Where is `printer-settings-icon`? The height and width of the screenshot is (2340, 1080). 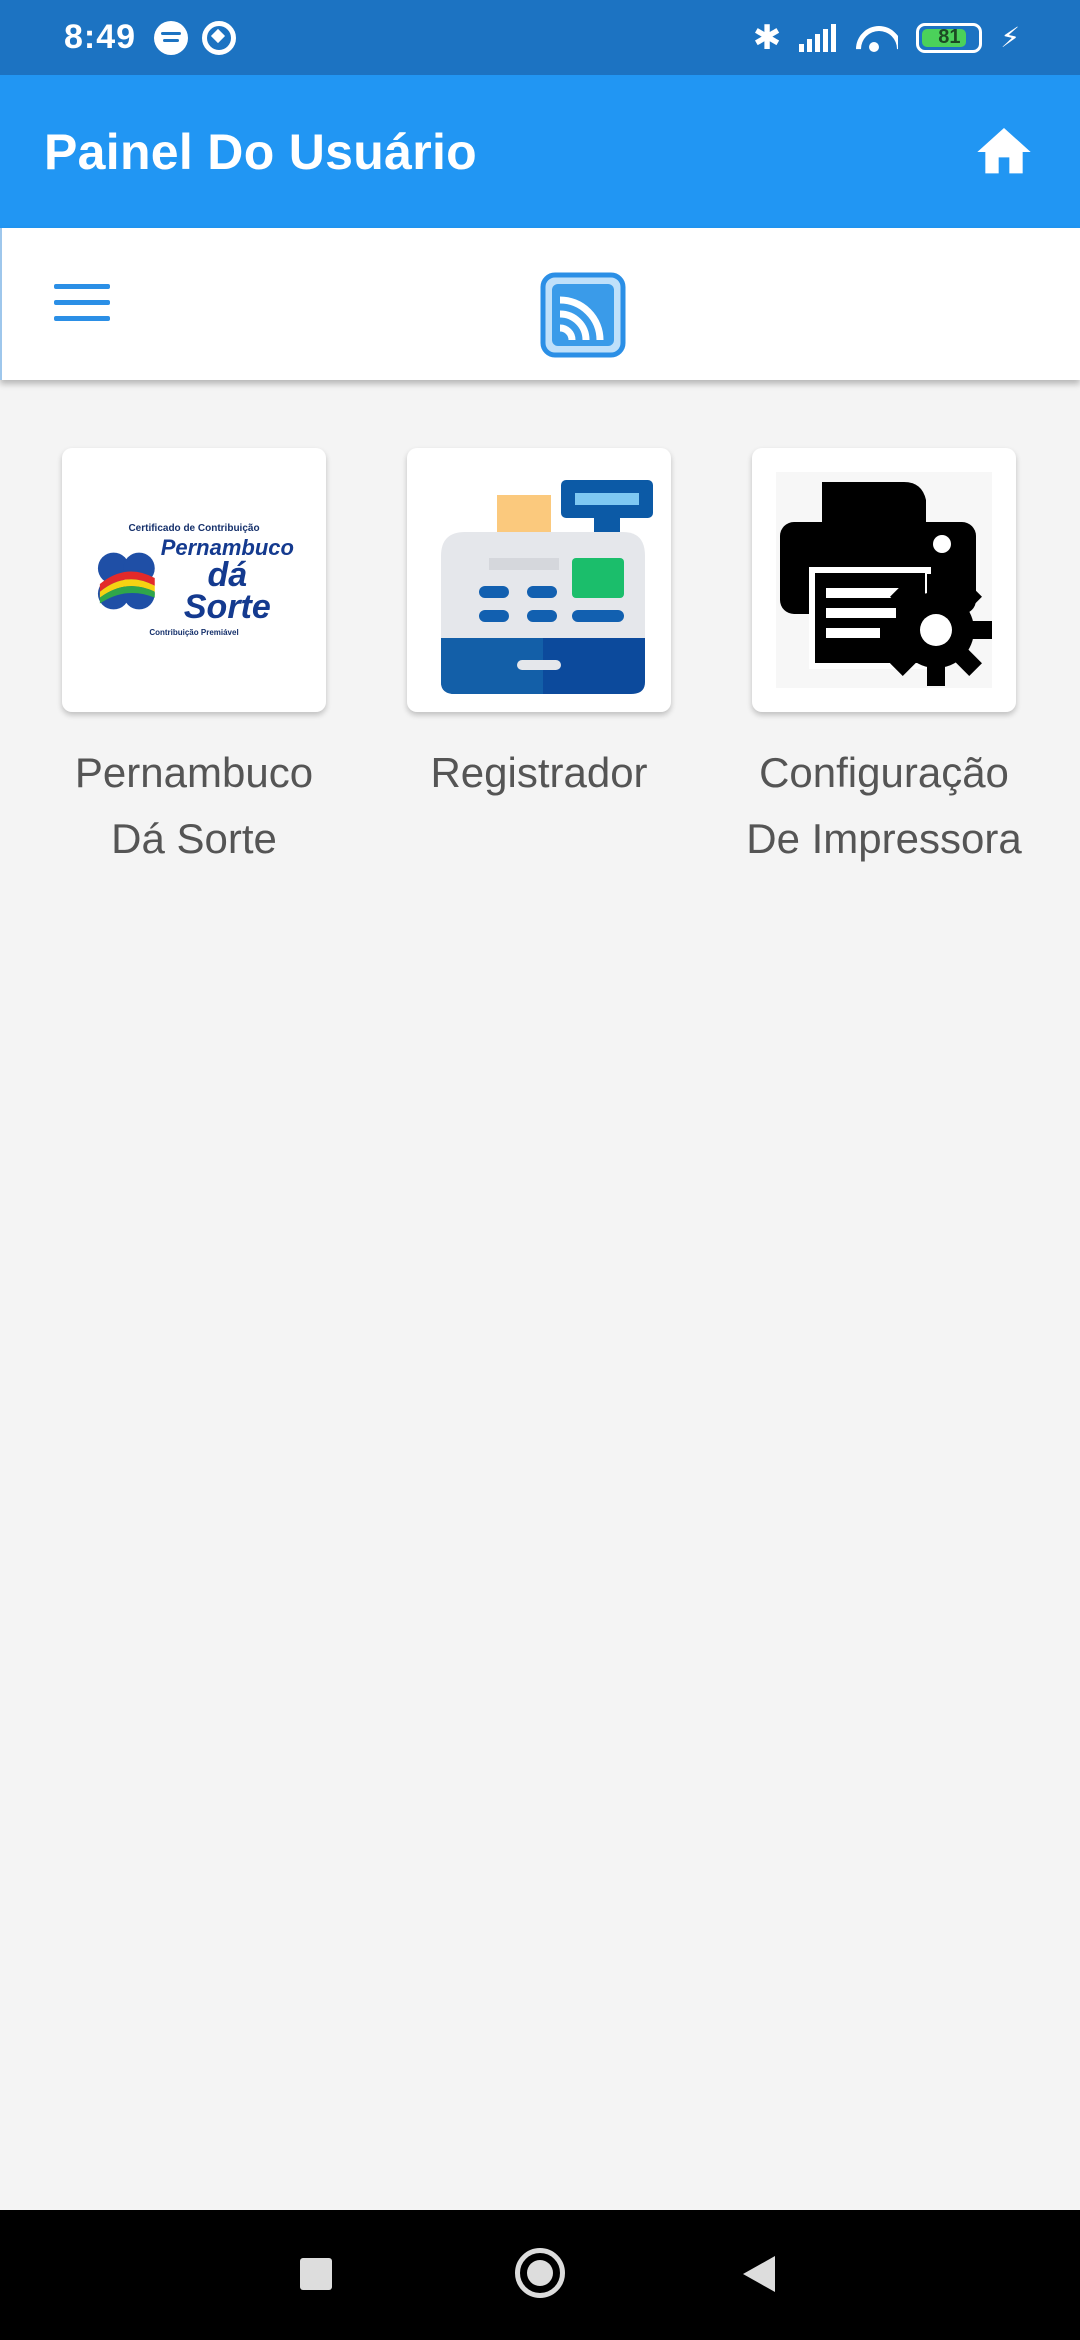 printer-settings-icon is located at coordinates (884, 580).